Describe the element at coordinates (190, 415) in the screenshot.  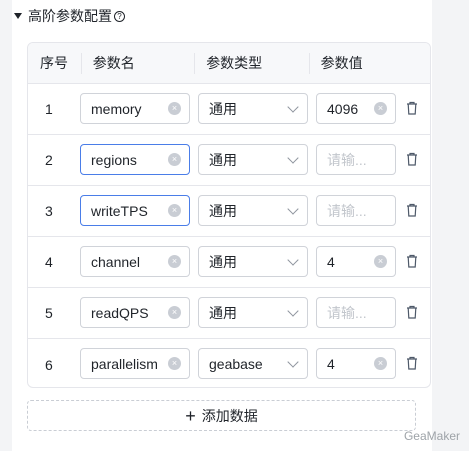
I see `plus-icon: +` at that location.